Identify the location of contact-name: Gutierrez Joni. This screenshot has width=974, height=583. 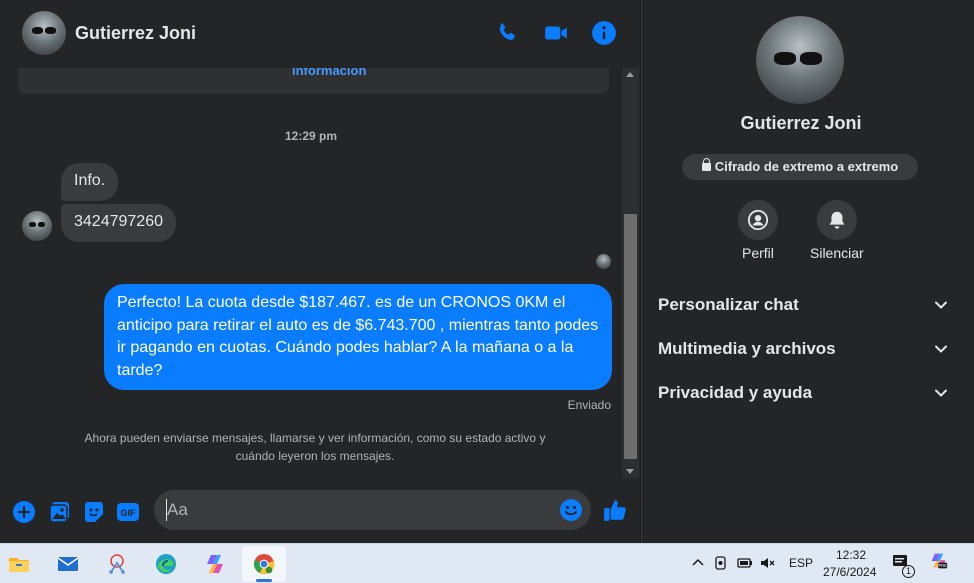
(135, 33).